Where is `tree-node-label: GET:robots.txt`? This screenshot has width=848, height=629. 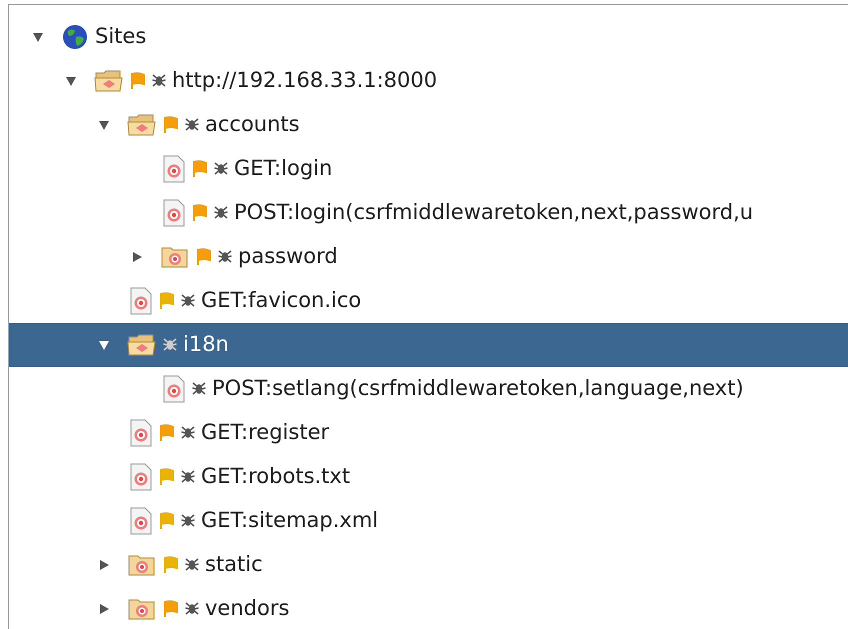
tree-node-label: GET:robots.txt is located at coordinates (275, 477).